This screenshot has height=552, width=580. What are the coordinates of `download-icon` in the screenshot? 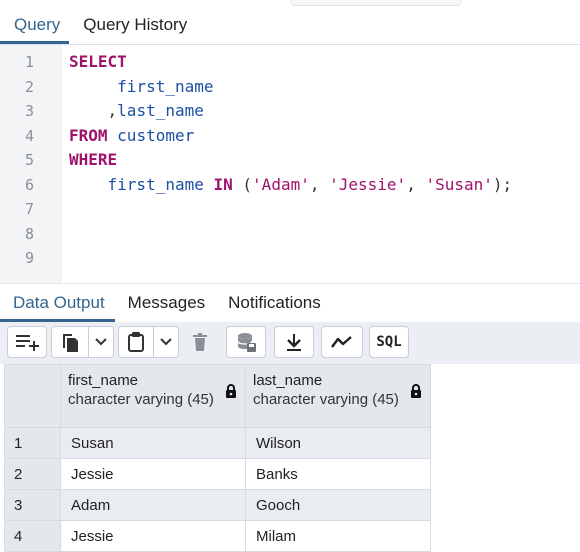 It's located at (294, 342).